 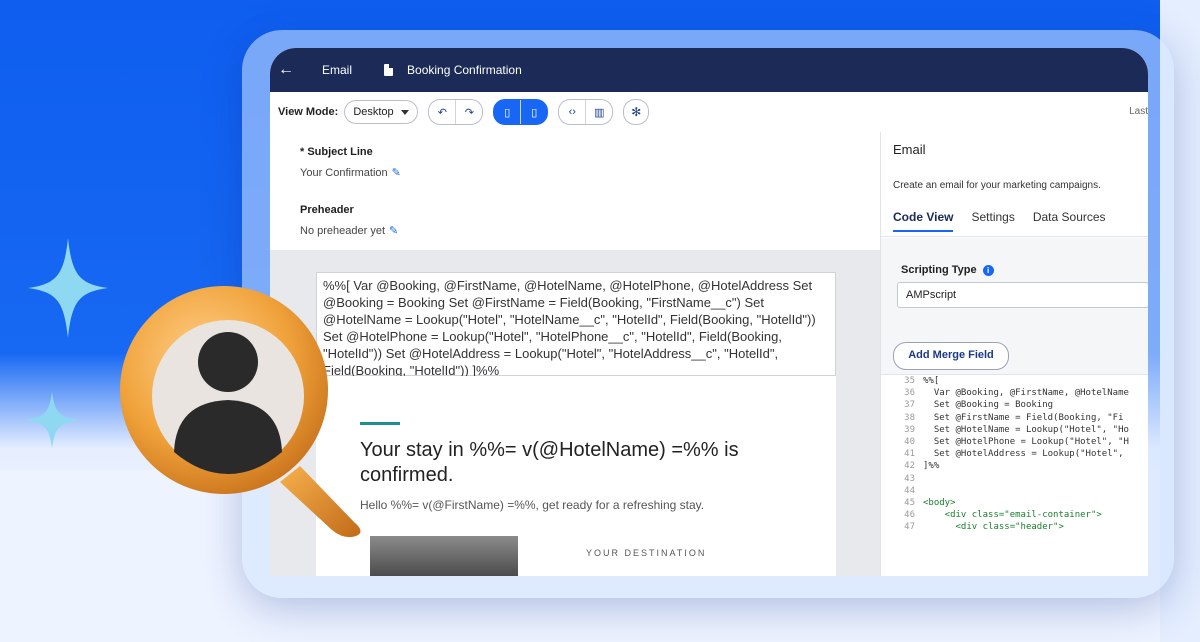 I want to click on subject-label: * Subject Line, so click(x=336, y=152).